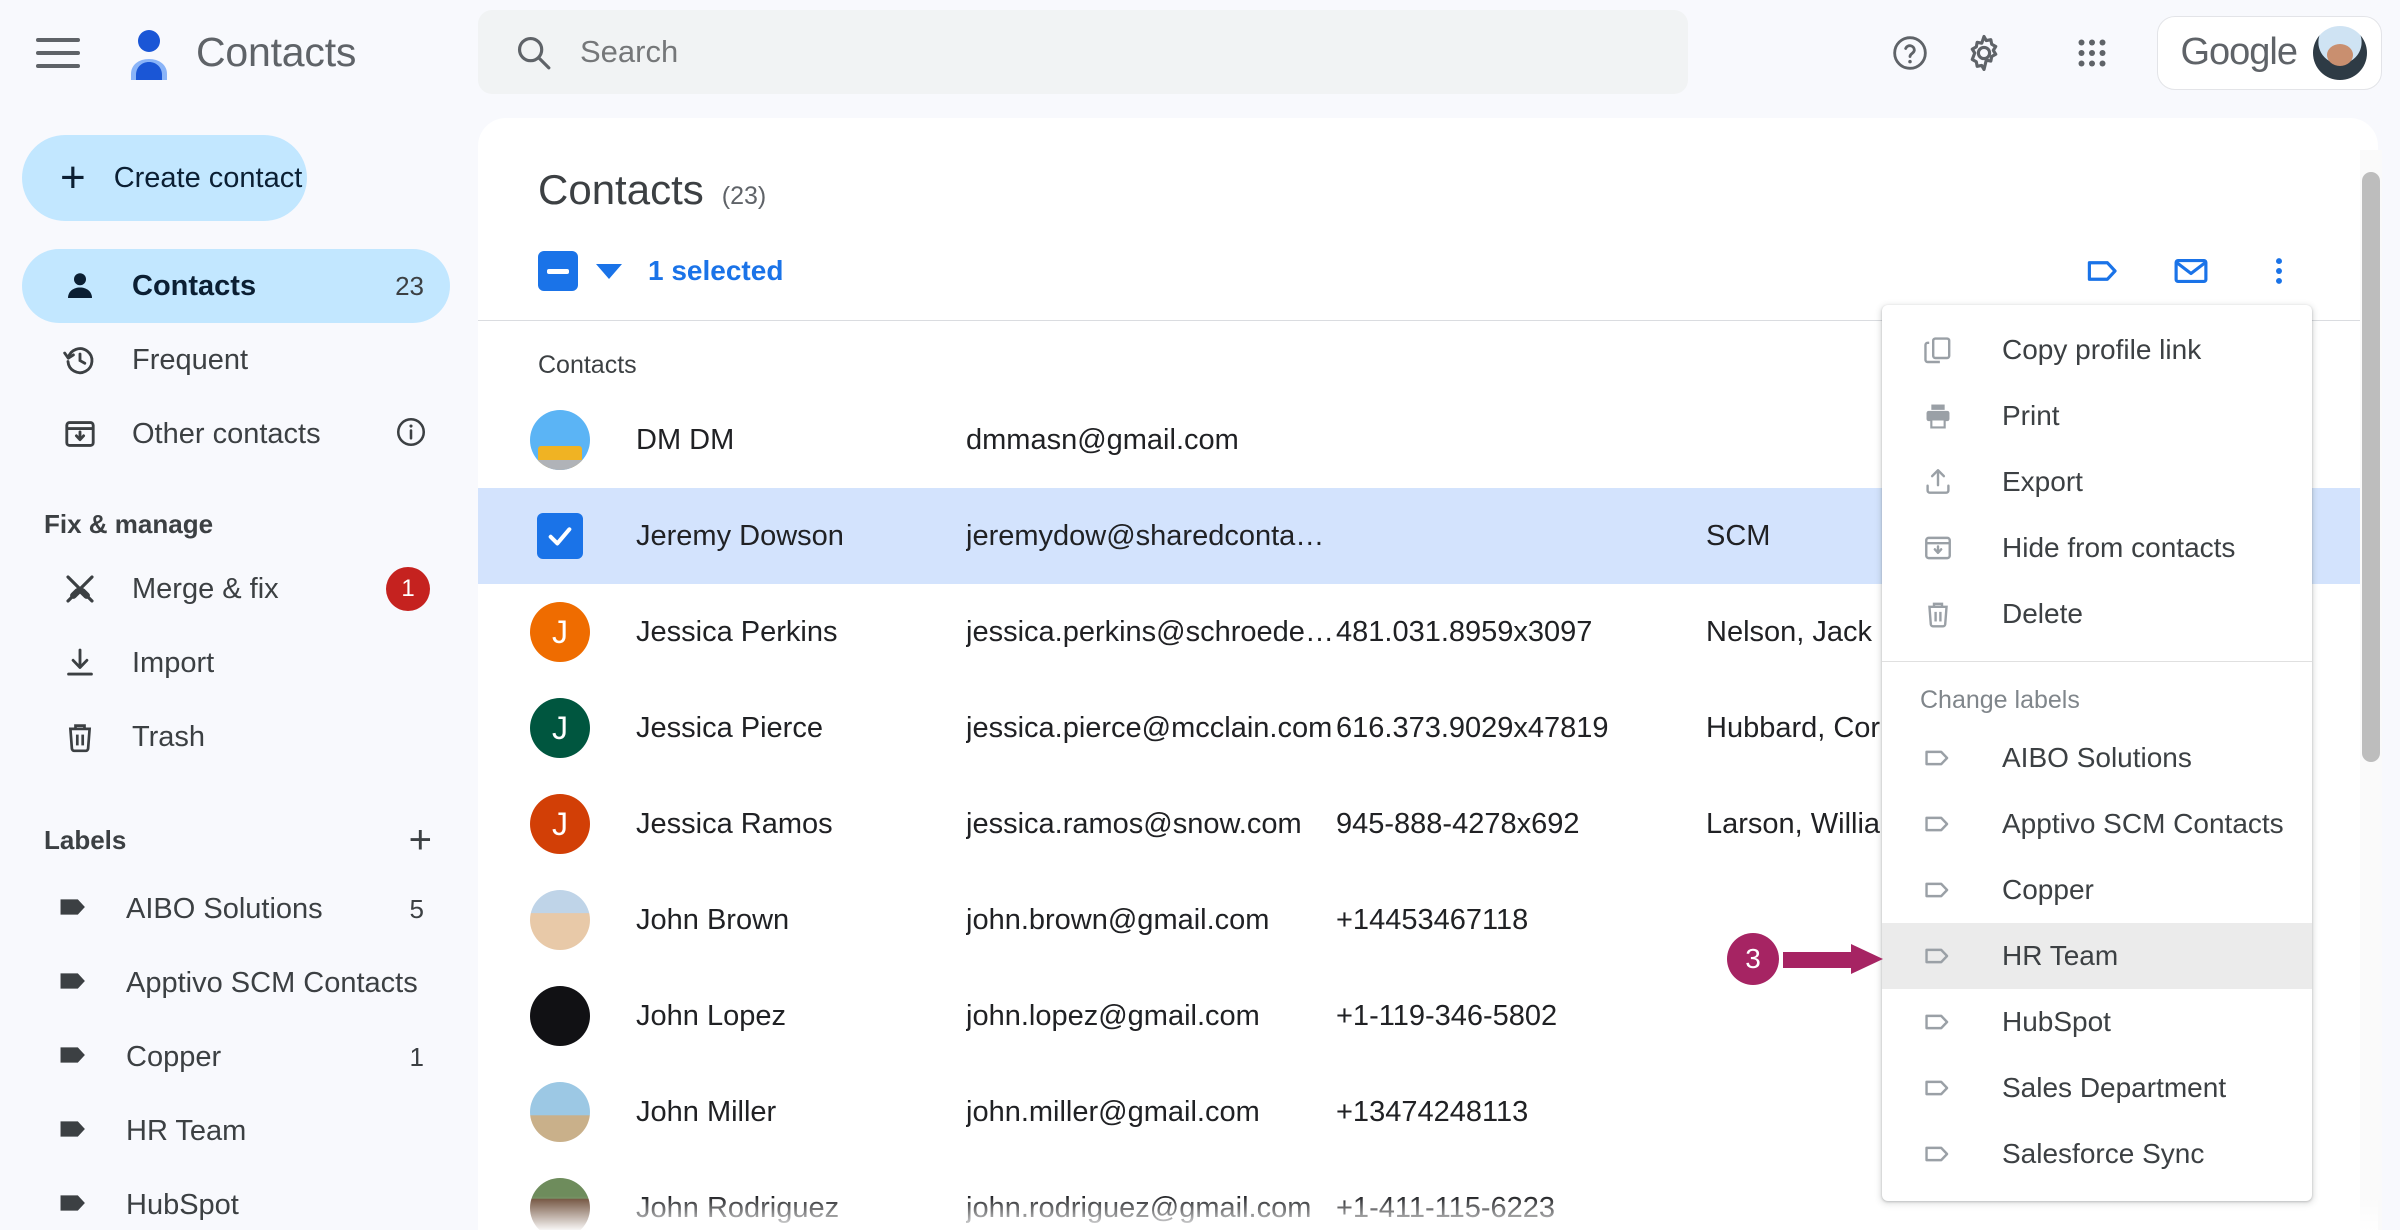 Image resolution: width=2400 pixels, height=1230 pixels. Describe the element at coordinates (276, 52) in the screenshot. I see `app-title: Contacts` at that location.